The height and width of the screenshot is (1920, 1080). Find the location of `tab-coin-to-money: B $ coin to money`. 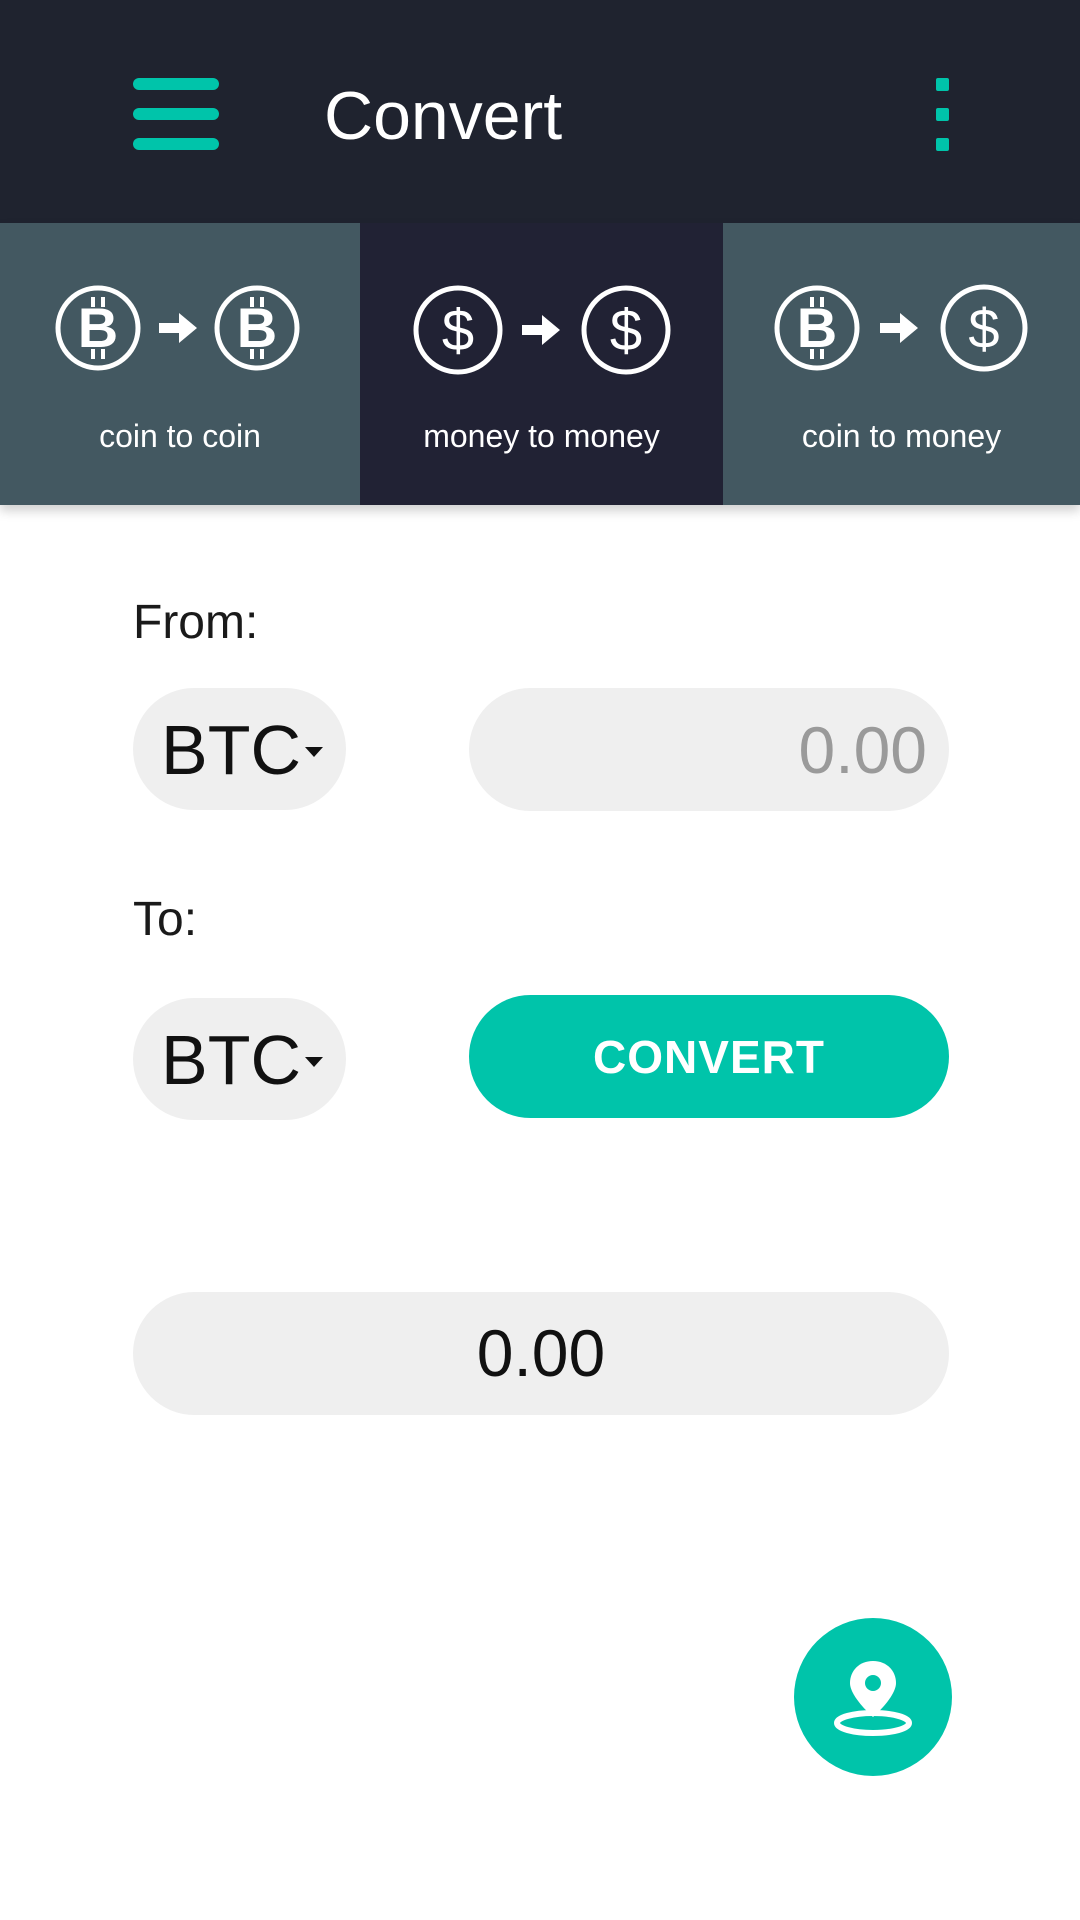

tab-coin-to-money: B $ coin to money is located at coordinates (901, 364).